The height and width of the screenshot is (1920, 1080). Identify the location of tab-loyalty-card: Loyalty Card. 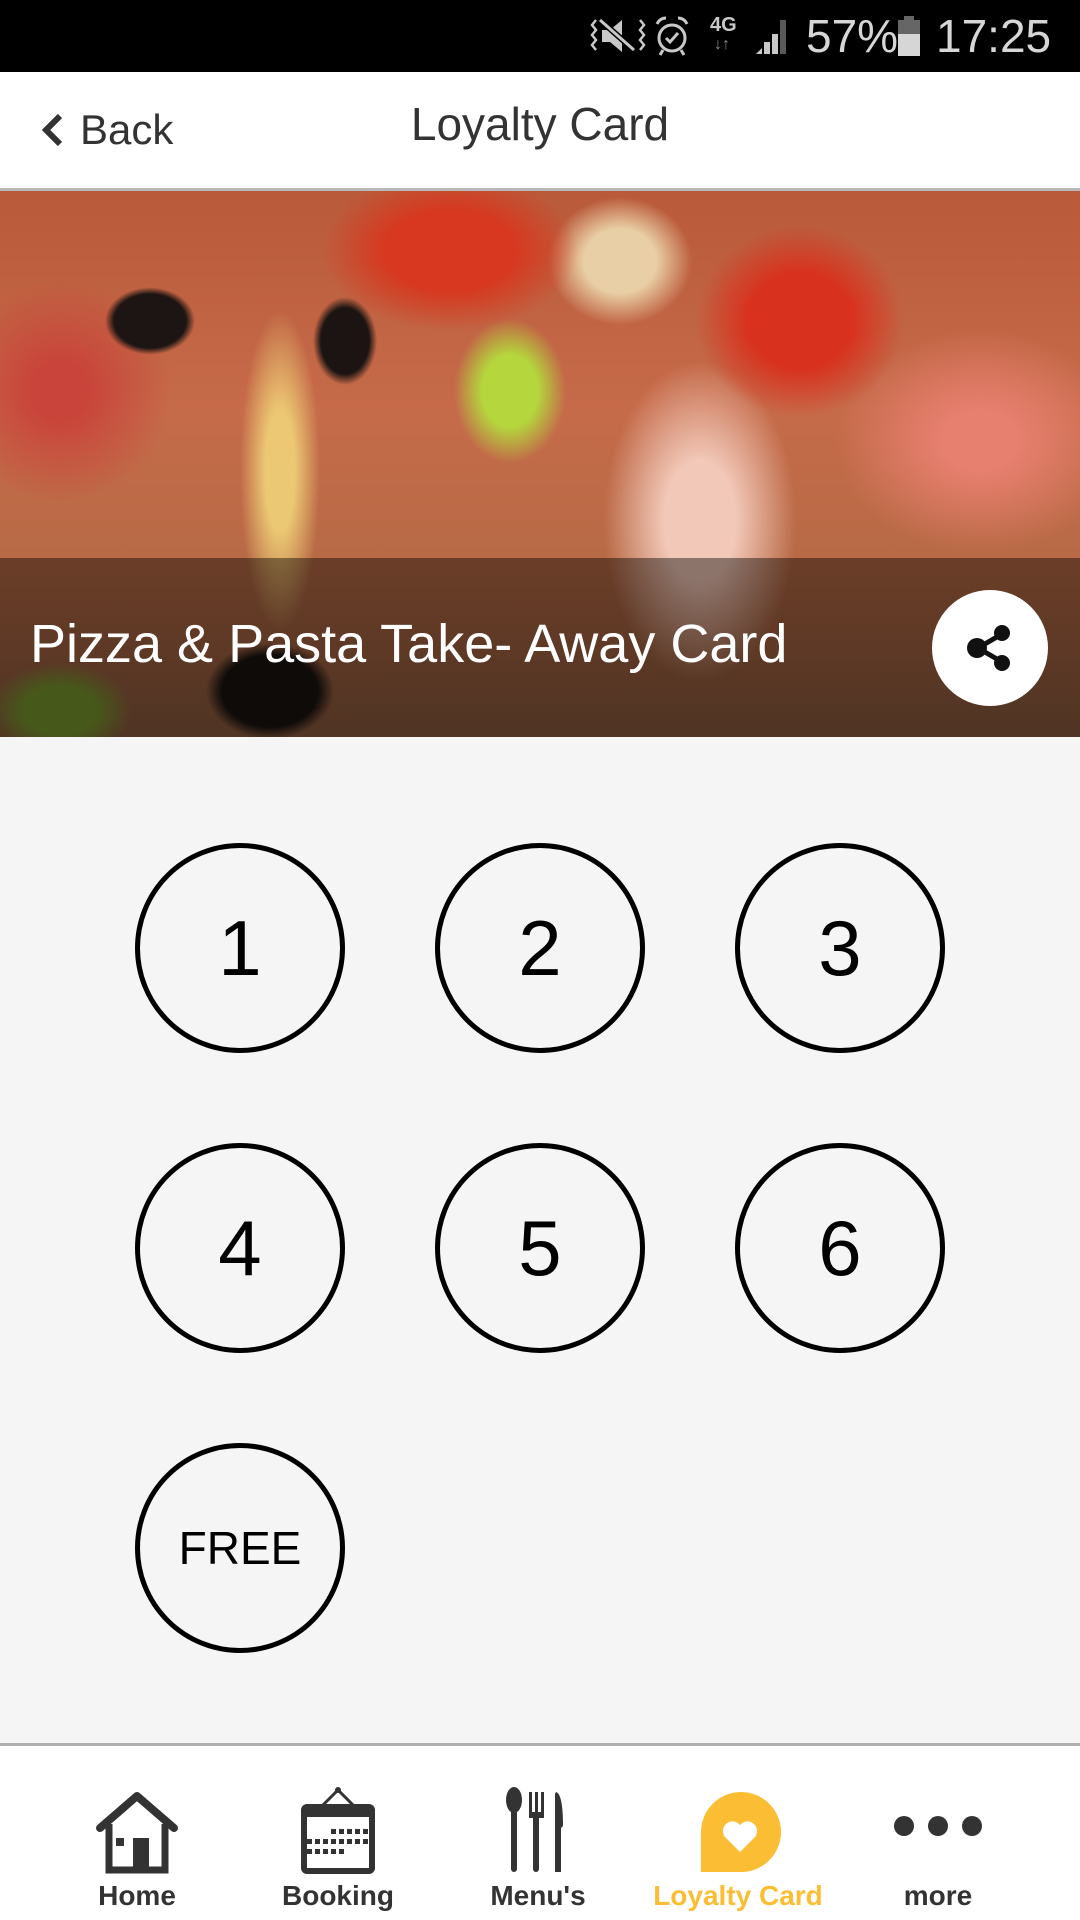
(738, 1833).